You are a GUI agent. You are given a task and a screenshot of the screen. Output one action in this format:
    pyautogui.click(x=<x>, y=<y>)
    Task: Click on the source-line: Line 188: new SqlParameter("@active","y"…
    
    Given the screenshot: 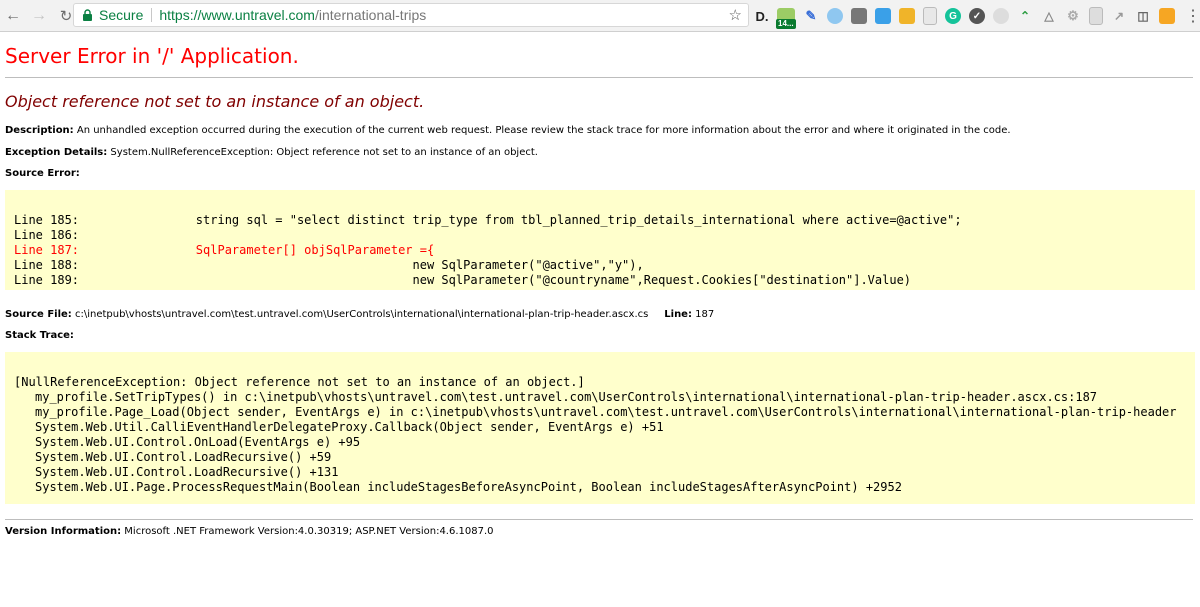 What is the action you would take?
    pyautogui.click(x=329, y=265)
    